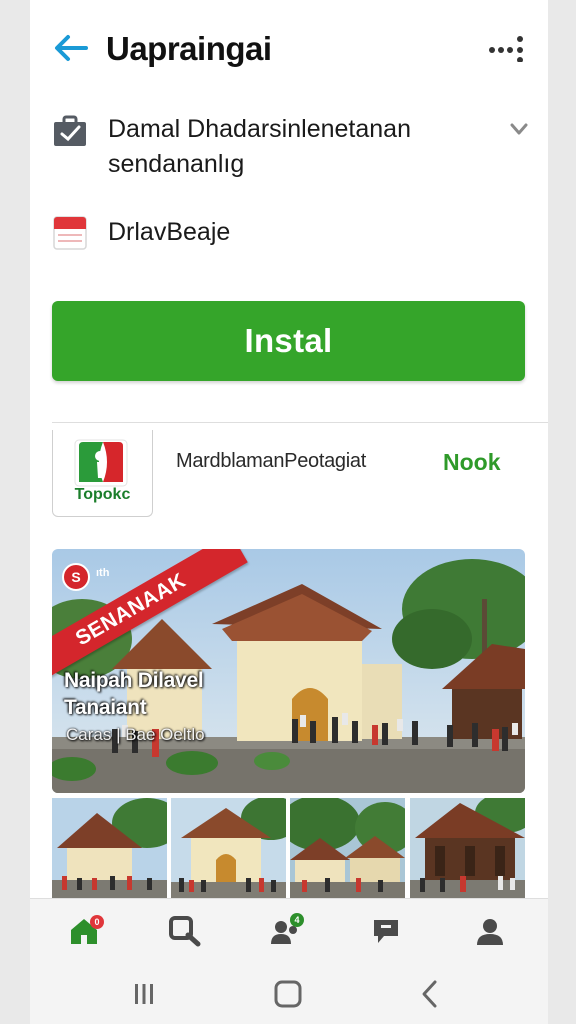  I want to click on nav-search, so click(185, 931).